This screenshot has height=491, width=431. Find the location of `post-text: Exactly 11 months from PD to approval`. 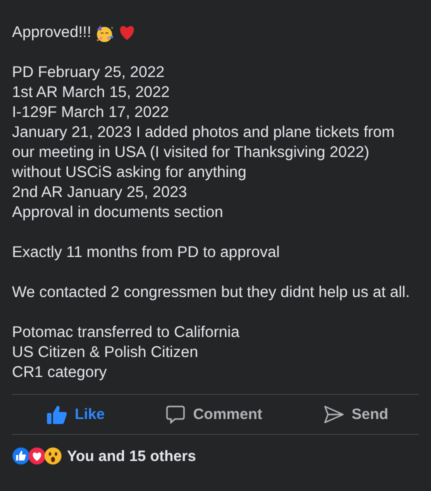

post-text: Exactly 11 months from PD to approval is located at coordinates (146, 253).